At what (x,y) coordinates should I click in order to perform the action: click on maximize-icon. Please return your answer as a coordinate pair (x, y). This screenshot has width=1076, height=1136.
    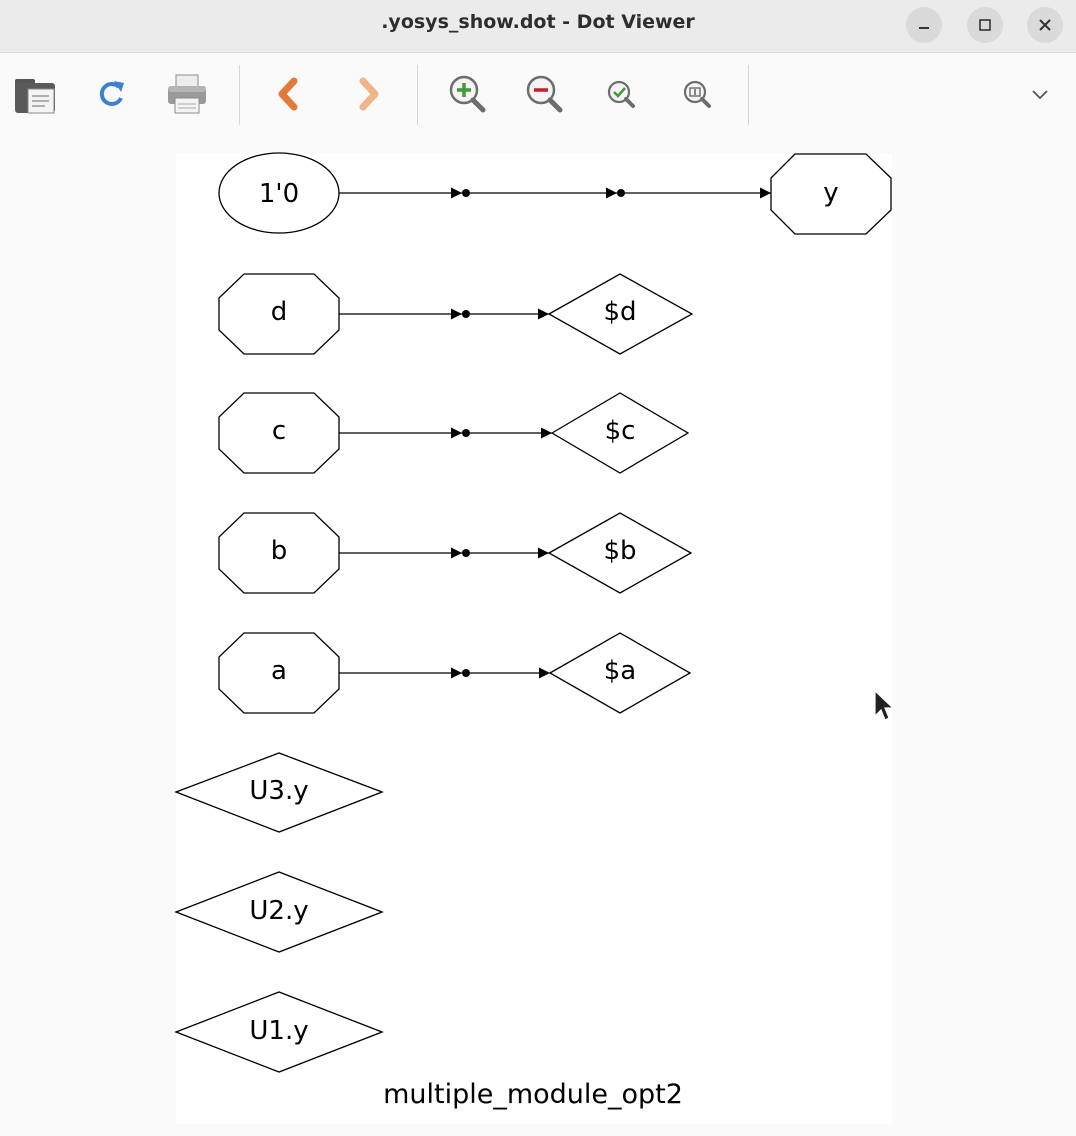
    Looking at the image, I should click on (985, 25).